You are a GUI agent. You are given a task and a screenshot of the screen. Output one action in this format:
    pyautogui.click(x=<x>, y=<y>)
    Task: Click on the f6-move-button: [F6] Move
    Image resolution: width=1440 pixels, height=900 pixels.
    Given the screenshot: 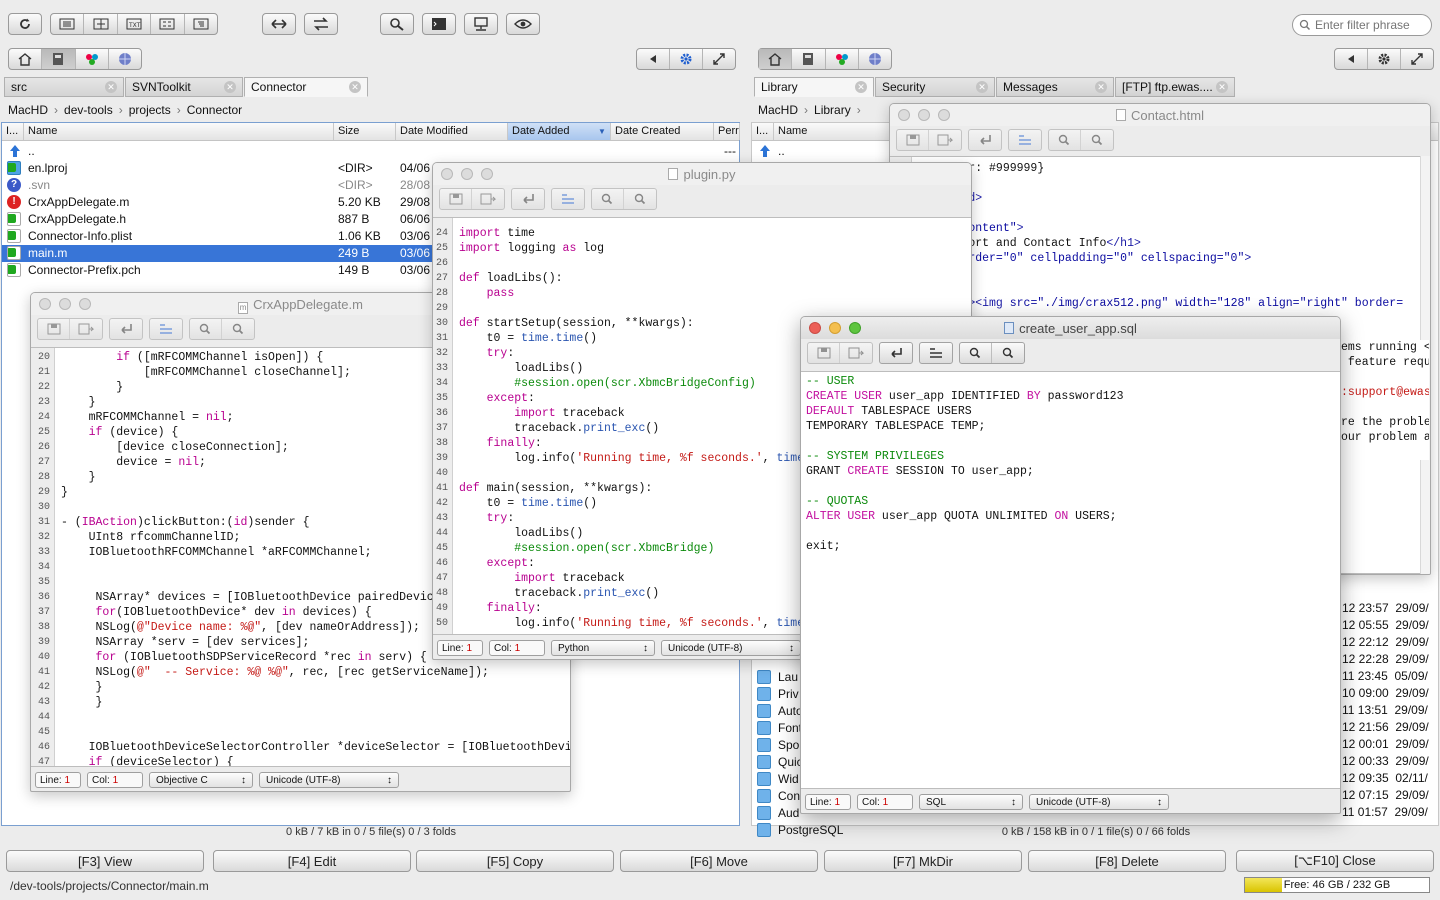 What is the action you would take?
    pyautogui.click(x=719, y=861)
    